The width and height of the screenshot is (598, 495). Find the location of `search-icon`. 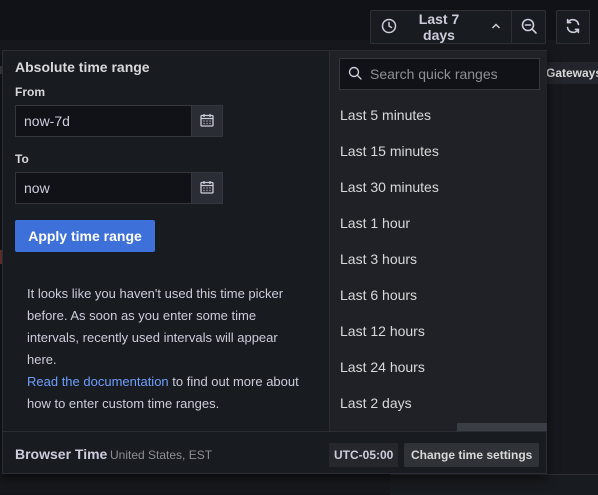

search-icon is located at coordinates (355, 74).